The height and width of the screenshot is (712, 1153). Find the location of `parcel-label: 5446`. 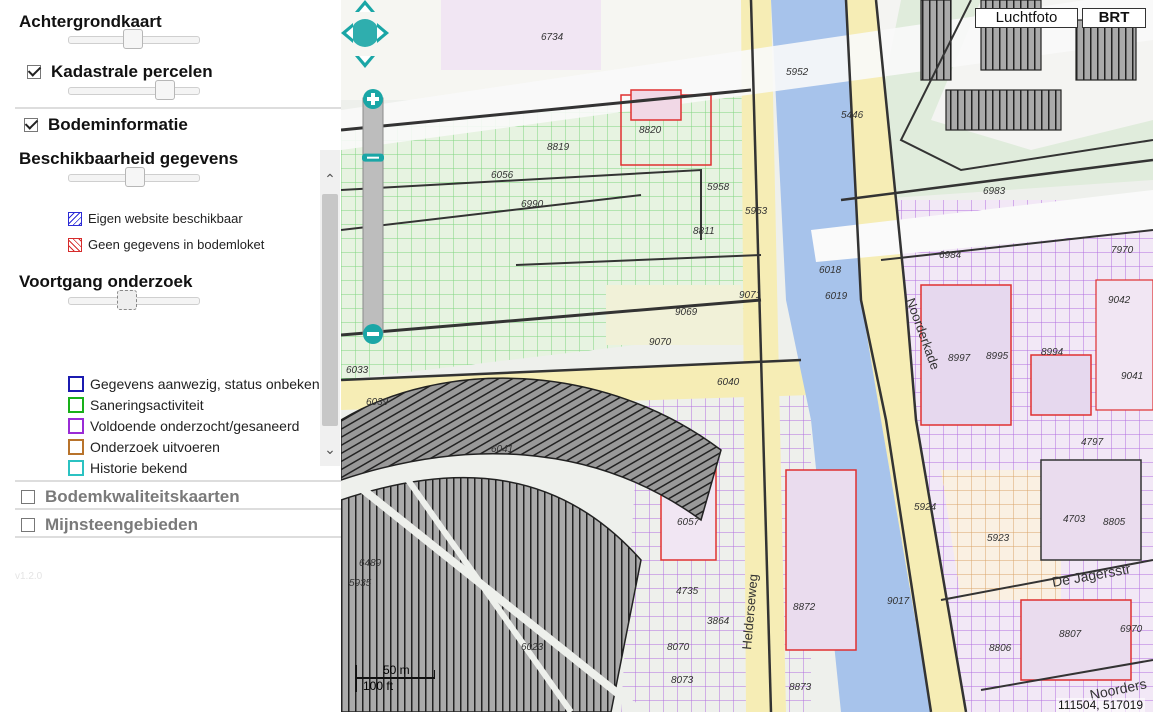

parcel-label: 5446 is located at coordinates (852, 115).